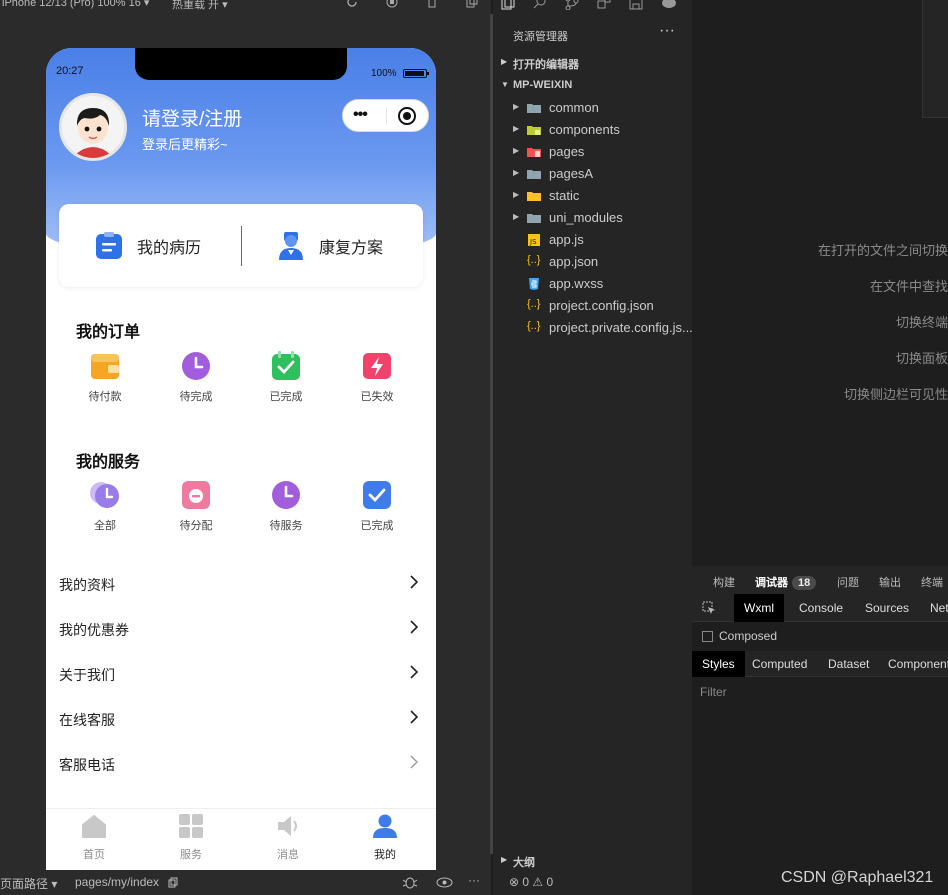 This screenshot has height=895, width=948. Describe the element at coordinates (70, 71) in the screenshot. I see `status-time: 20:27` at that location.